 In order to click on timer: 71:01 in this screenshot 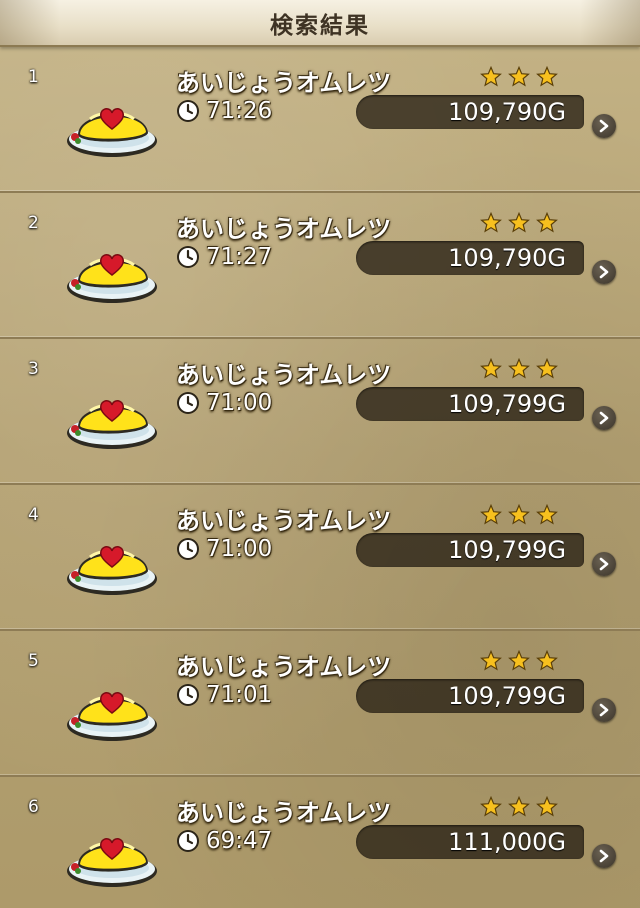, I will do `click(224, 695)`.